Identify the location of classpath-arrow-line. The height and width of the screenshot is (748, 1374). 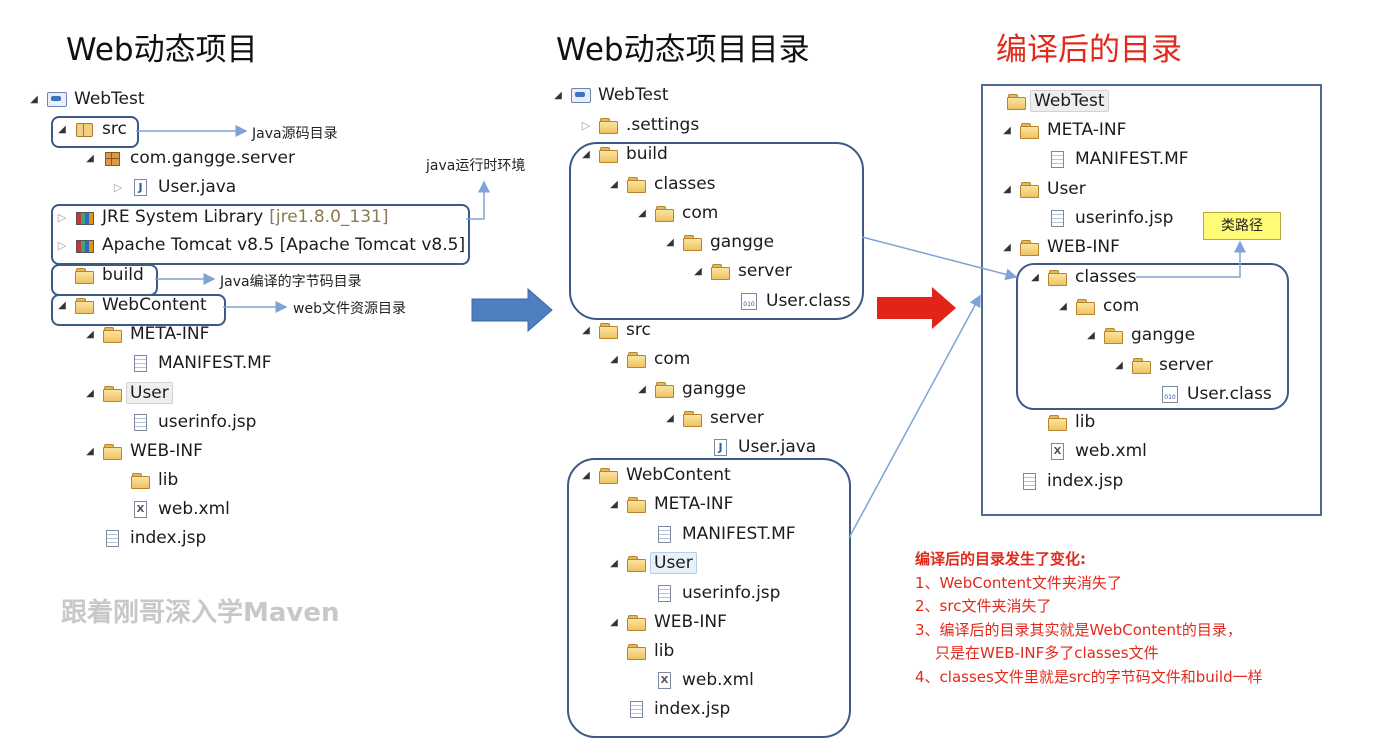
(1191, 259).